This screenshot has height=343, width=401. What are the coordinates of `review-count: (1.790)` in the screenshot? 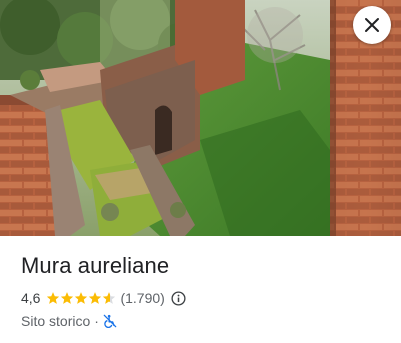 It's located at (142, 298).